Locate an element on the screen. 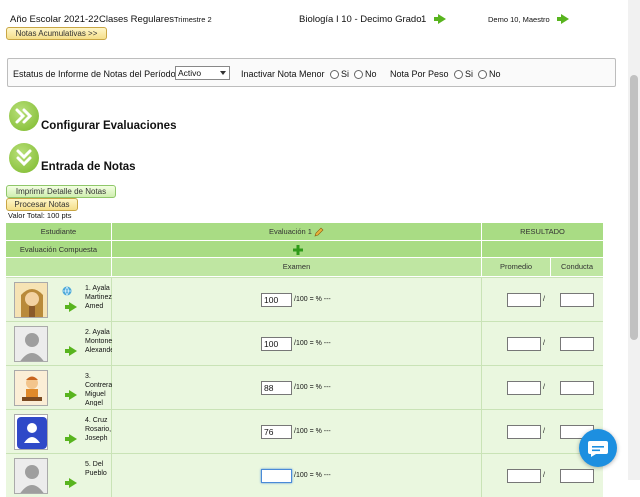  inactivate-yes-label: Si is located at coordinates (345, 74).